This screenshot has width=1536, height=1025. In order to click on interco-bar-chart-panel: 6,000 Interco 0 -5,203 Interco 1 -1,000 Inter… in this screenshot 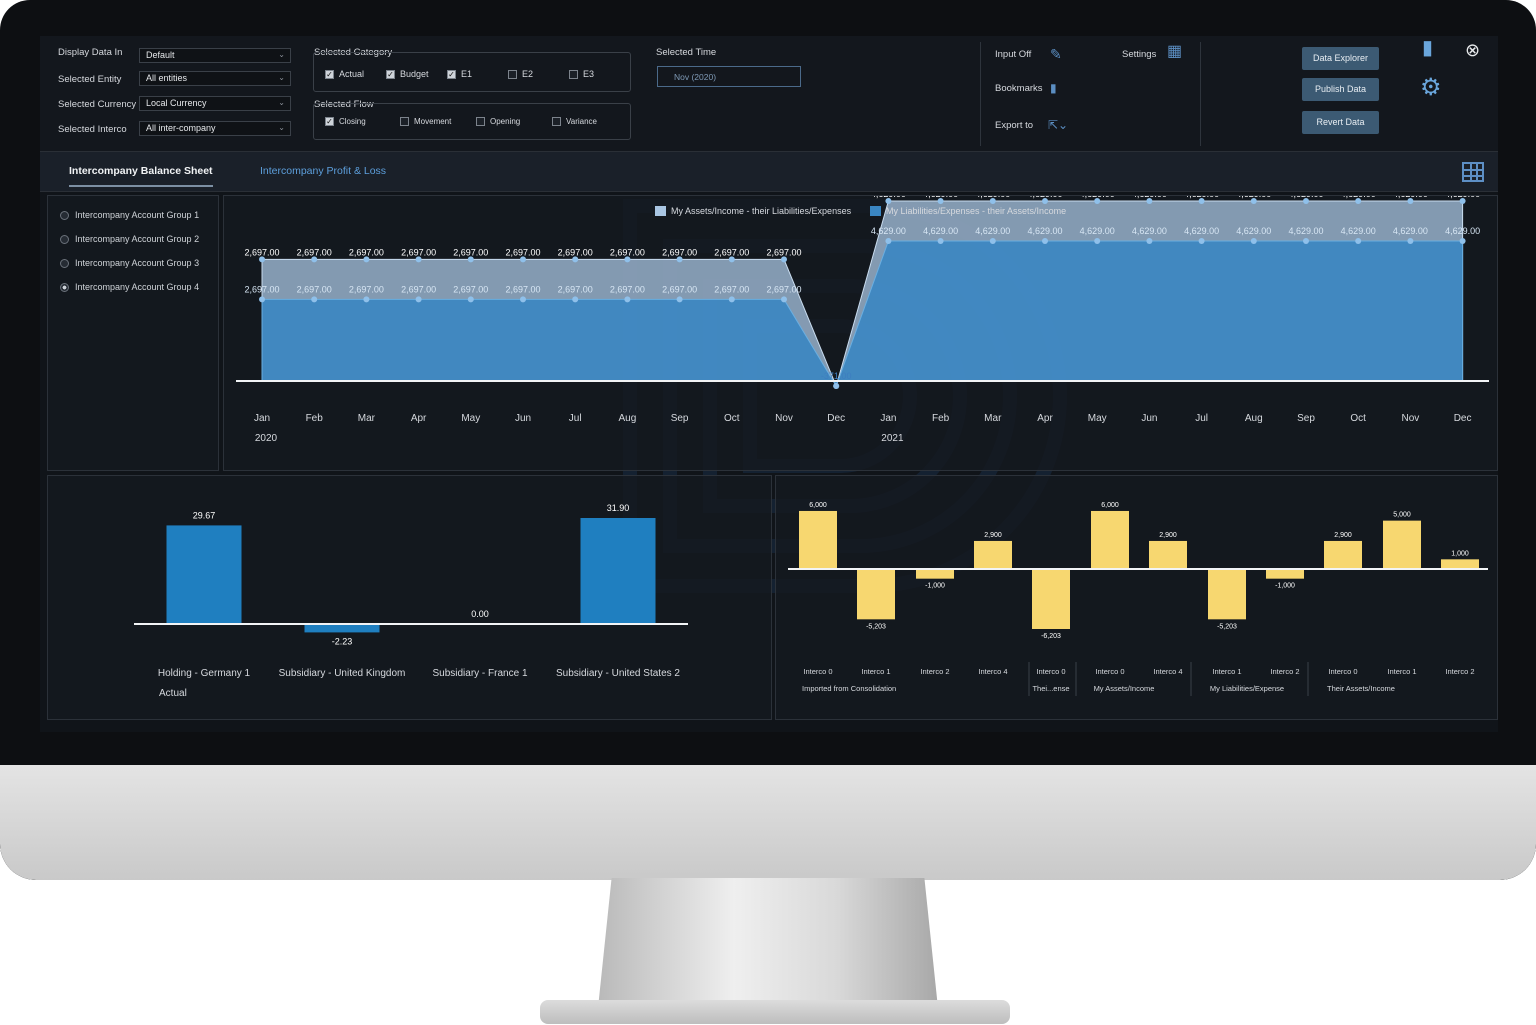, I will do `click(1136, 597)`.